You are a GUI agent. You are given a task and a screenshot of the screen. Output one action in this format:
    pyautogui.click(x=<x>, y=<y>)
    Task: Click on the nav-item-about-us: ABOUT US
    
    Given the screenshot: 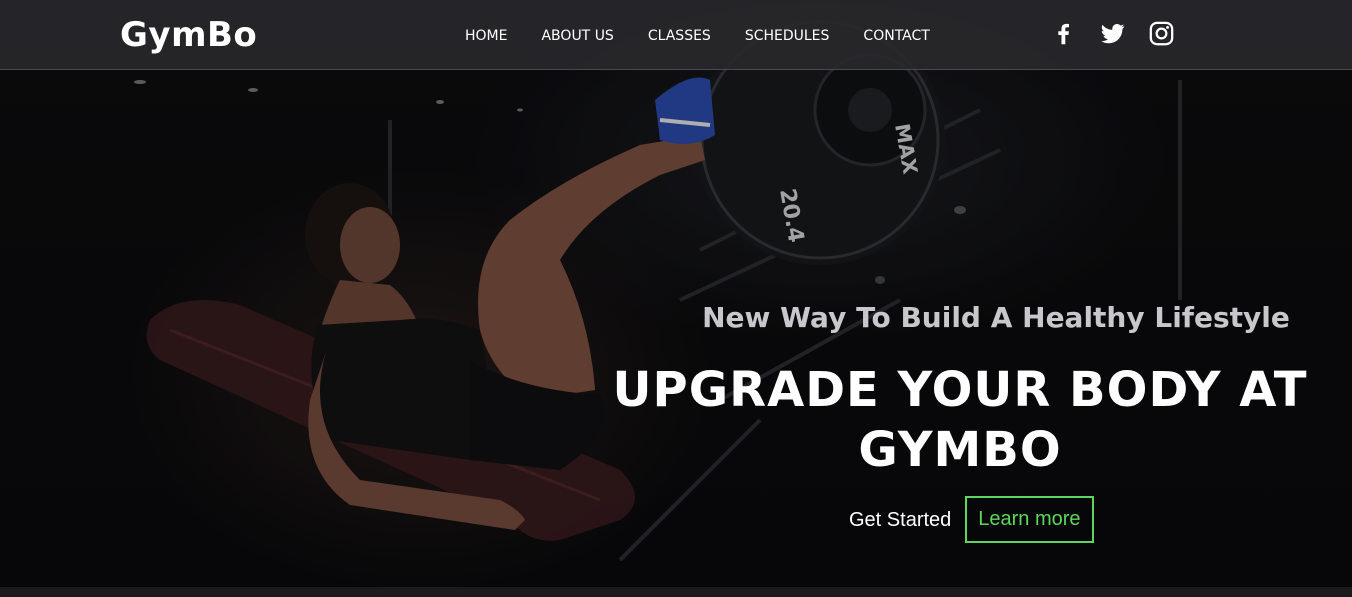 What is the action you would take?
    pyautogui.click(x=594, y=35)
    